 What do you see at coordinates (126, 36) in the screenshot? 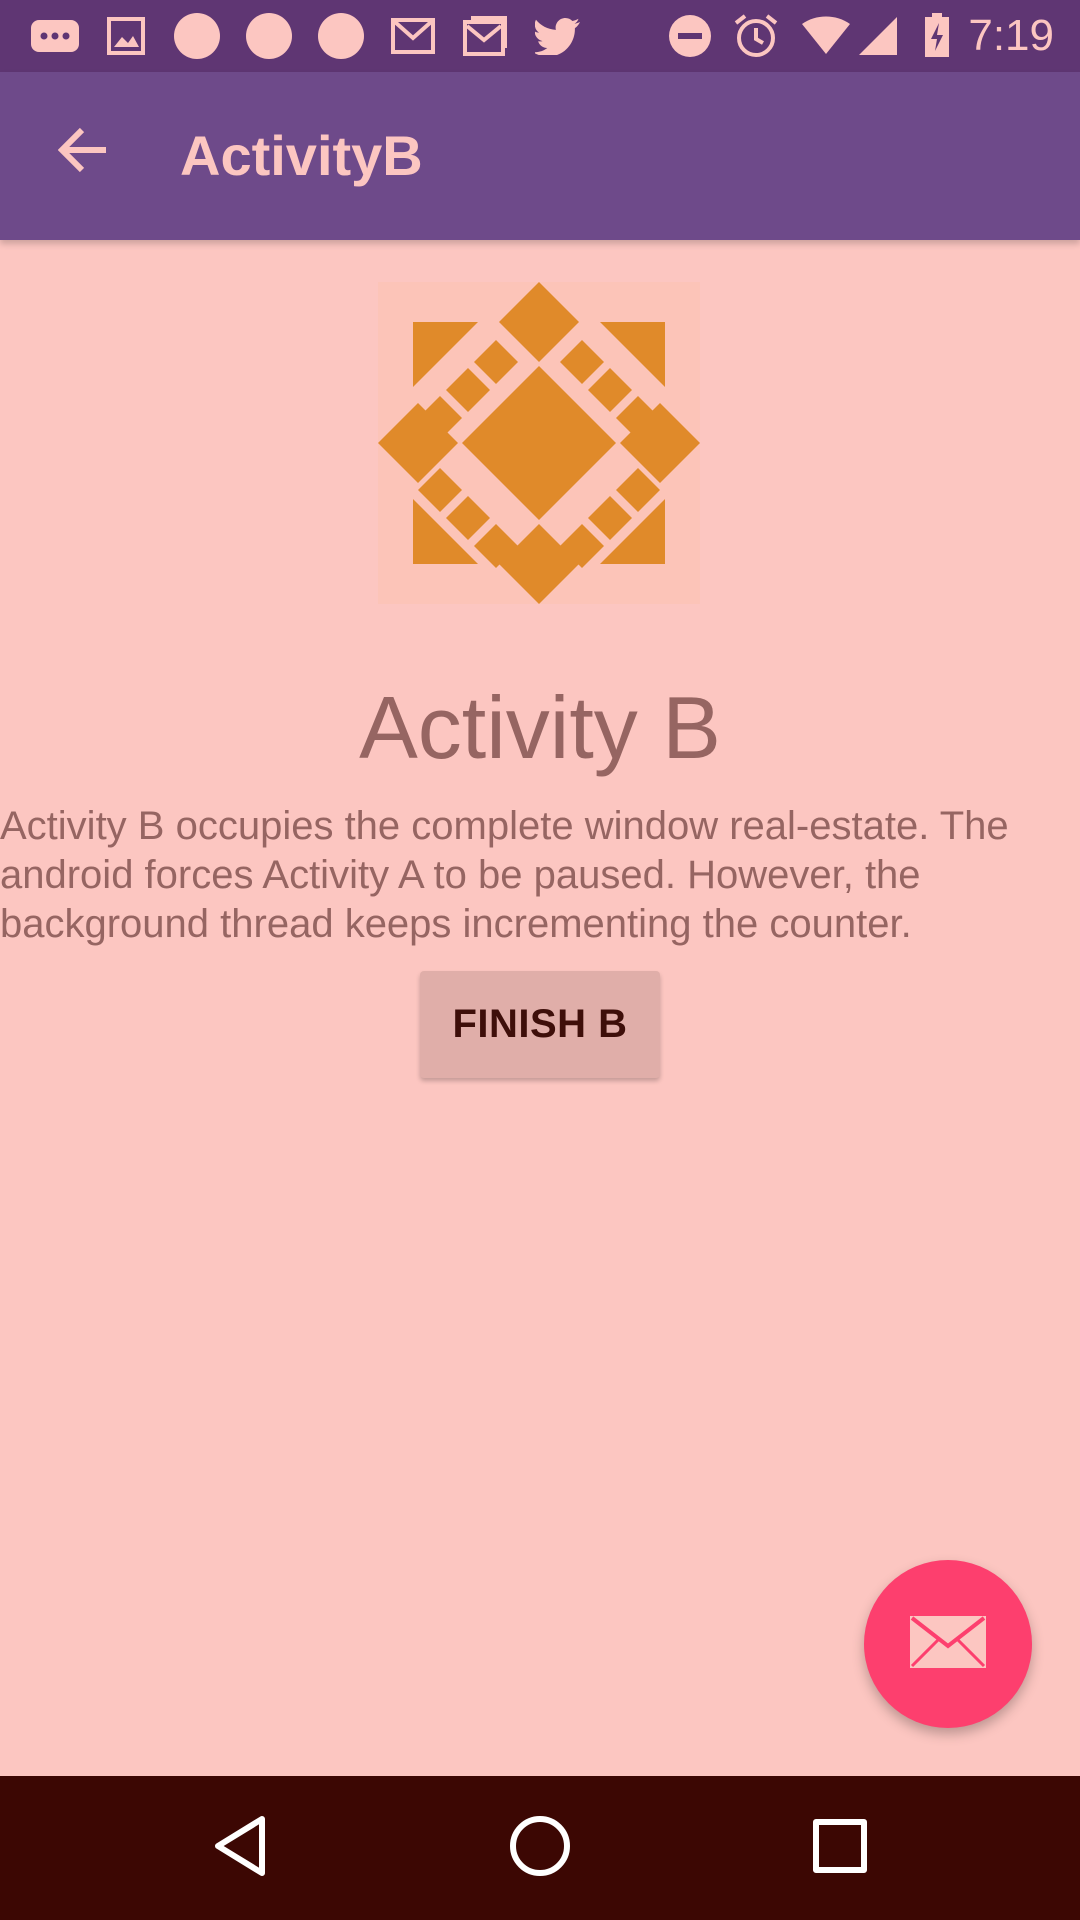
I see `image-icon` at bounding box center [126, 36].